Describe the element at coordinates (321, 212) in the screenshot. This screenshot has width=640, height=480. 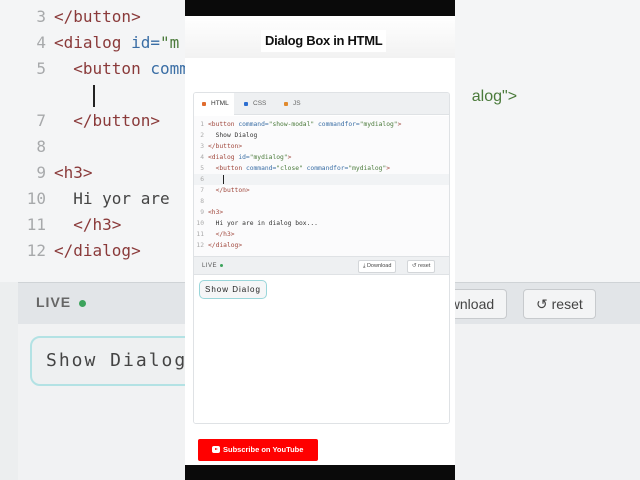
I see `code-line: 9 <h3>` at that location.